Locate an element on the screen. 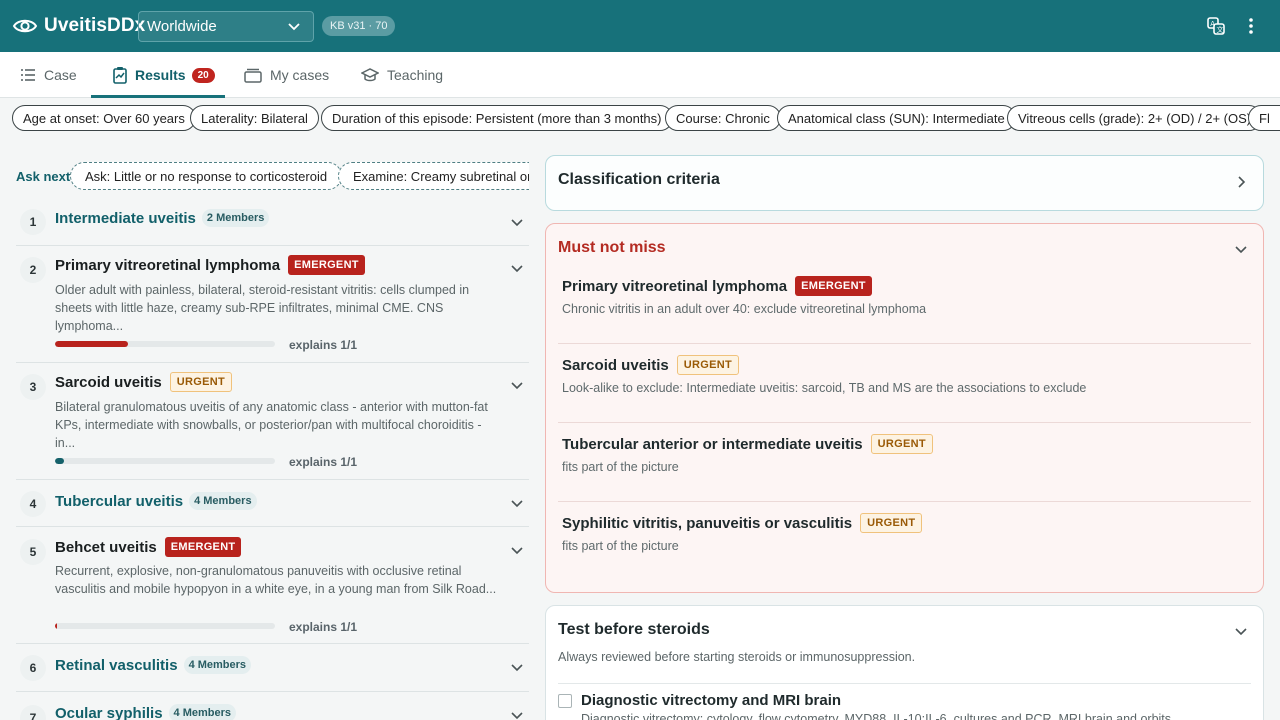 Image resolution: width=1280 pixels, height=720 pixels. filter-chip: Laterality: Bilateral is located at coordinates (254, 118).